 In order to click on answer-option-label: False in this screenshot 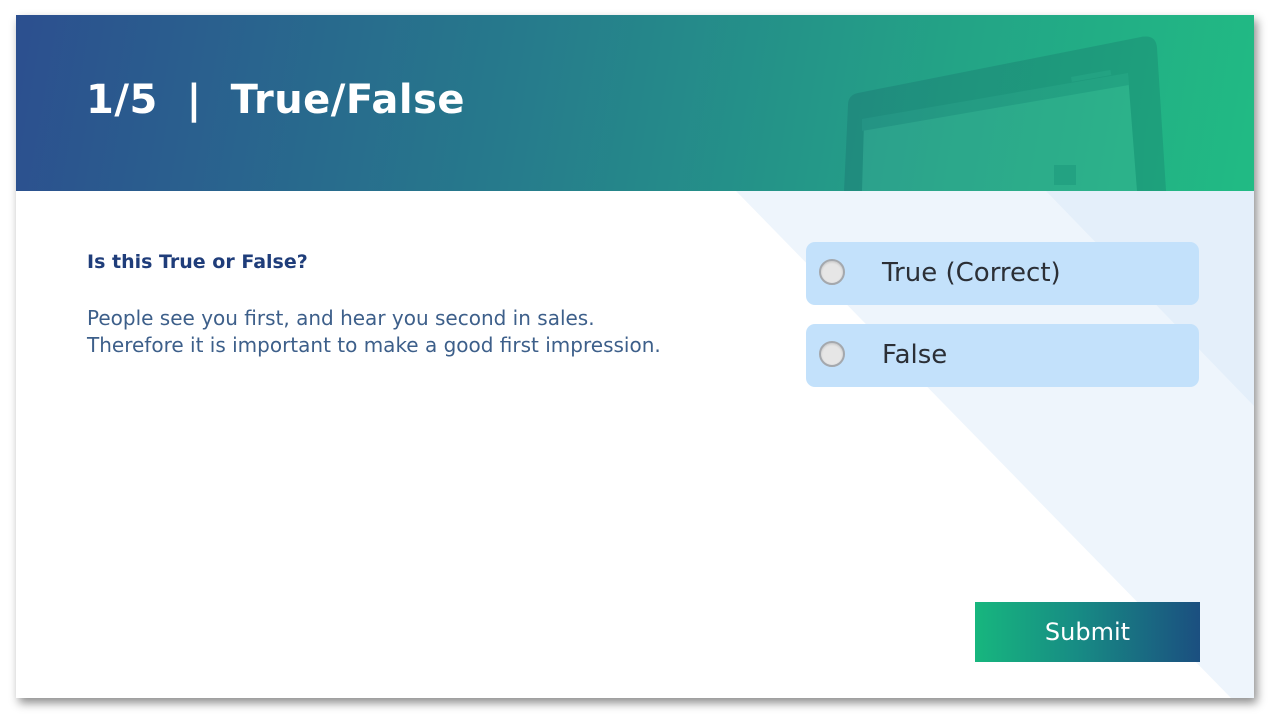, I will do `click(915, 355)`.